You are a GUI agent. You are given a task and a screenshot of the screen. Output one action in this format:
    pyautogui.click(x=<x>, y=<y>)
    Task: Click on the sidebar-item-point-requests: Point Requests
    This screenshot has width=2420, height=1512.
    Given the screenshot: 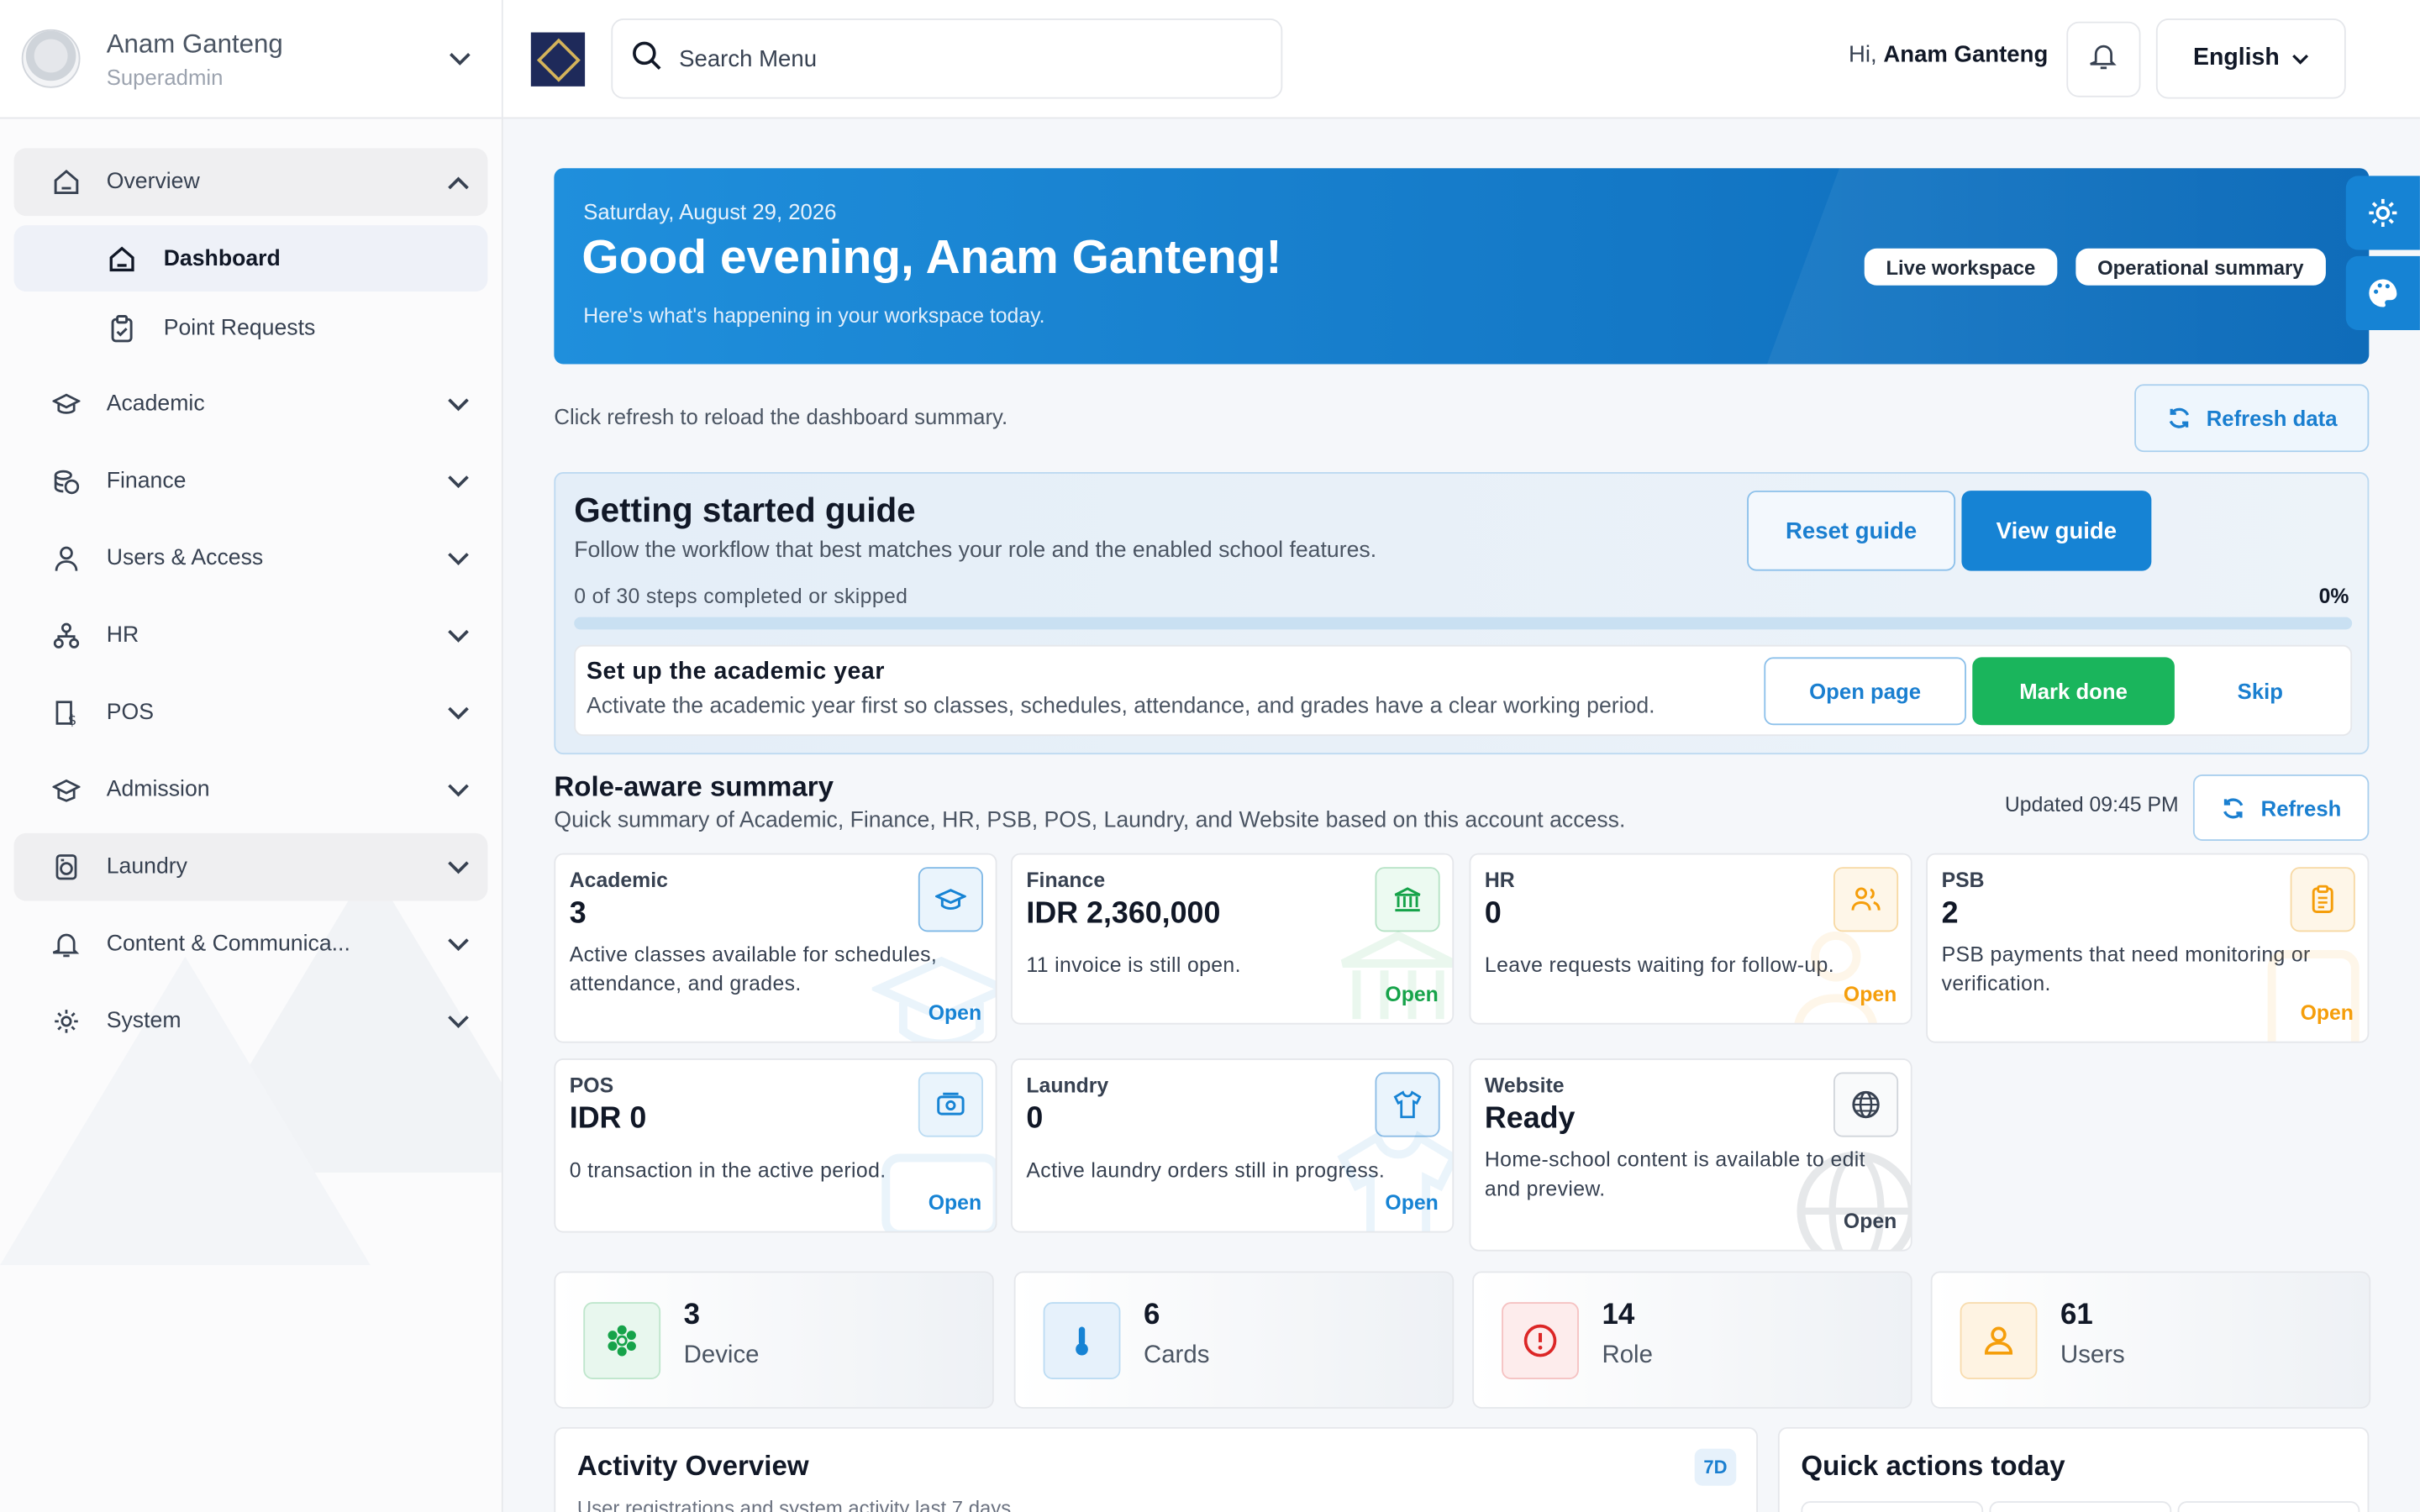 What is the action you would take?
    pyautogui.click(x=251, y=328)
    